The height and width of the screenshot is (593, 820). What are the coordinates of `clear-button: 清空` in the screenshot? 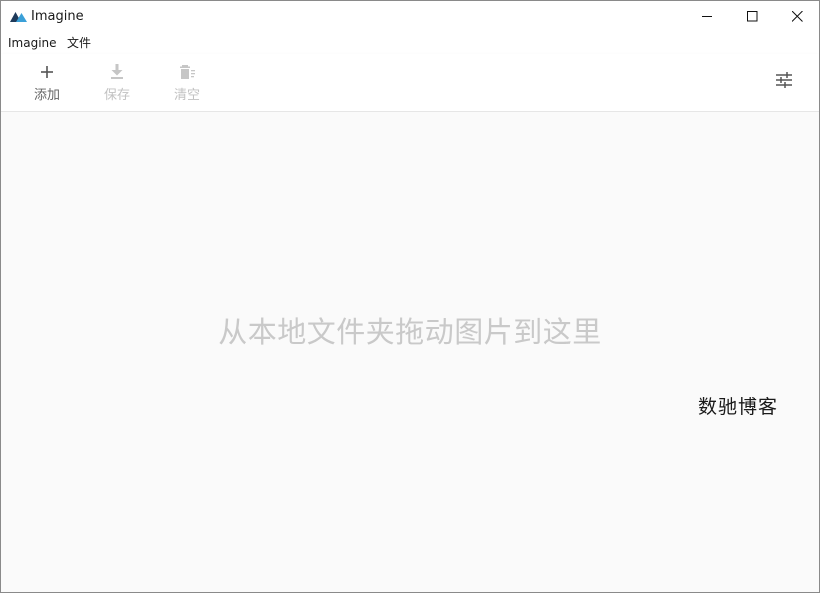 It's located at (187, 82).